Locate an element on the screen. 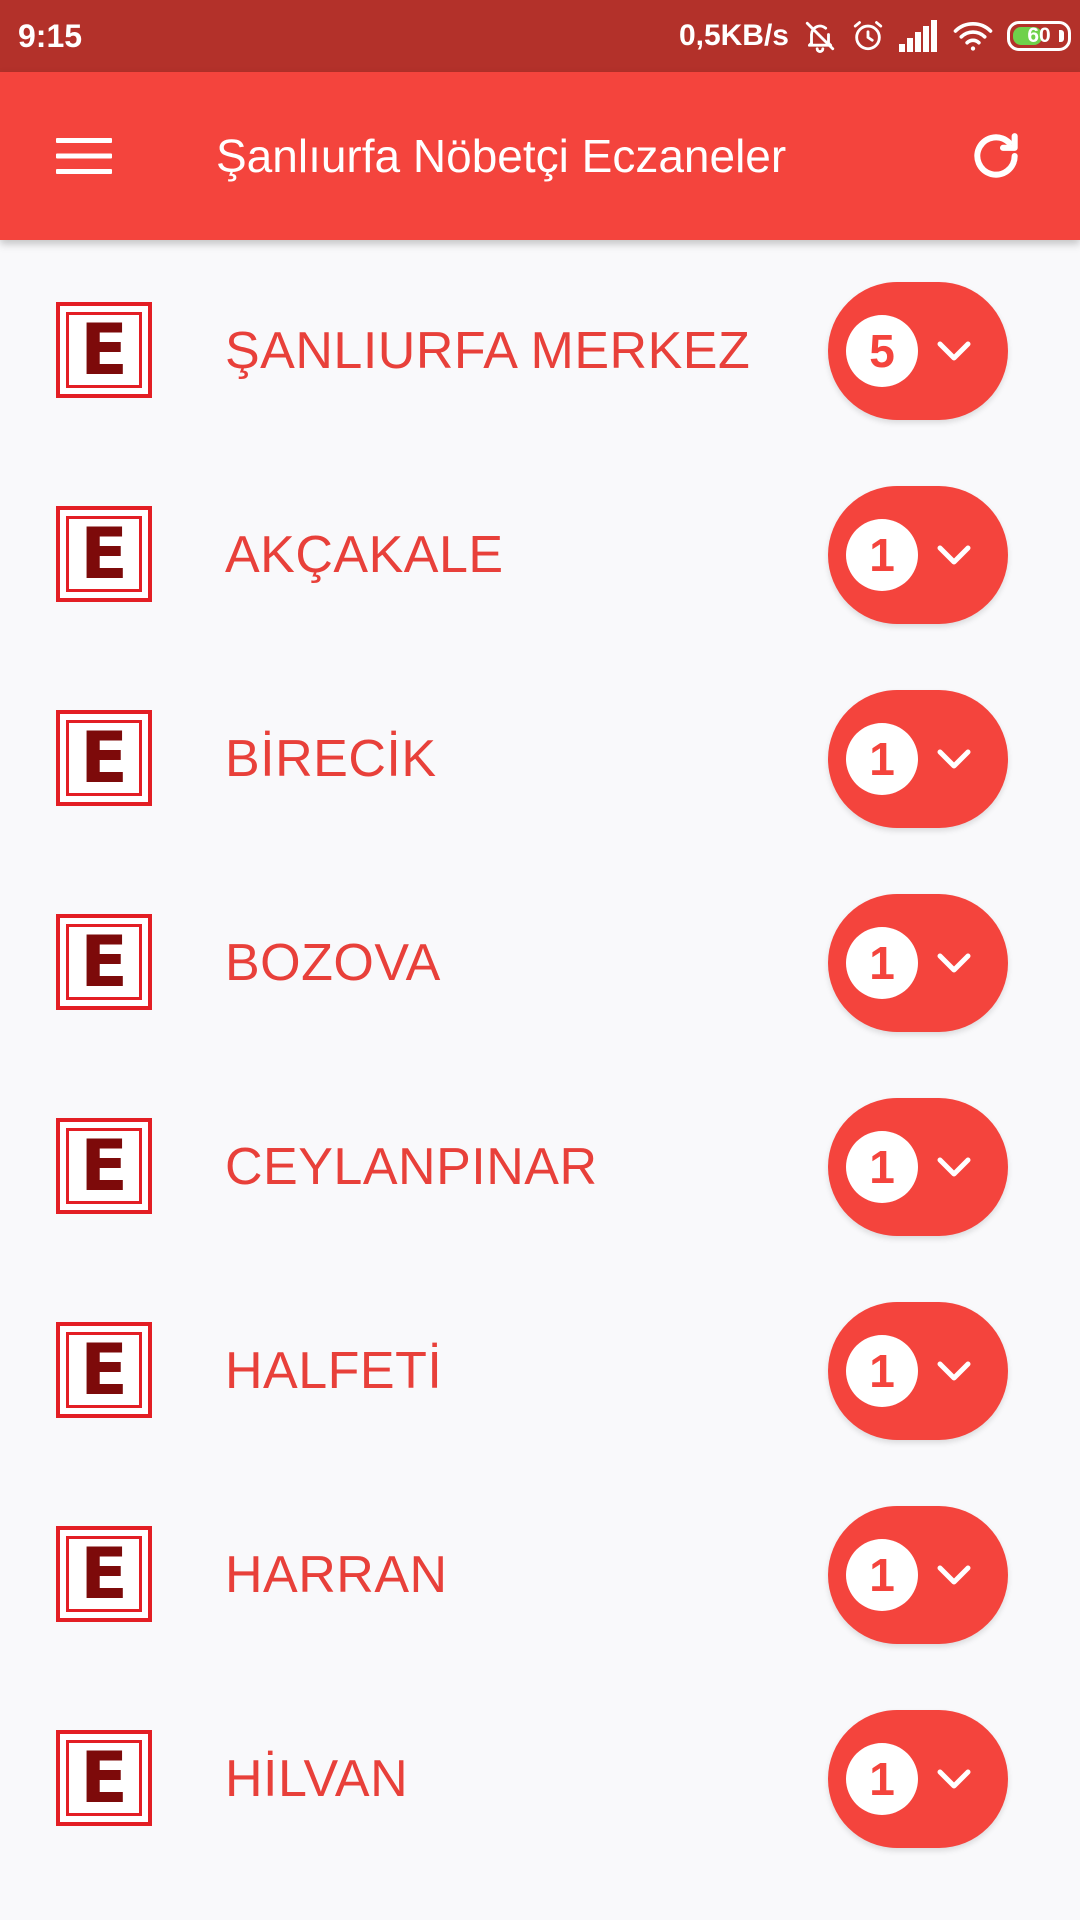 This screenshot has width=1080, height=1920. expand-toggle-button: 5 is located at coordinates (918, 351).